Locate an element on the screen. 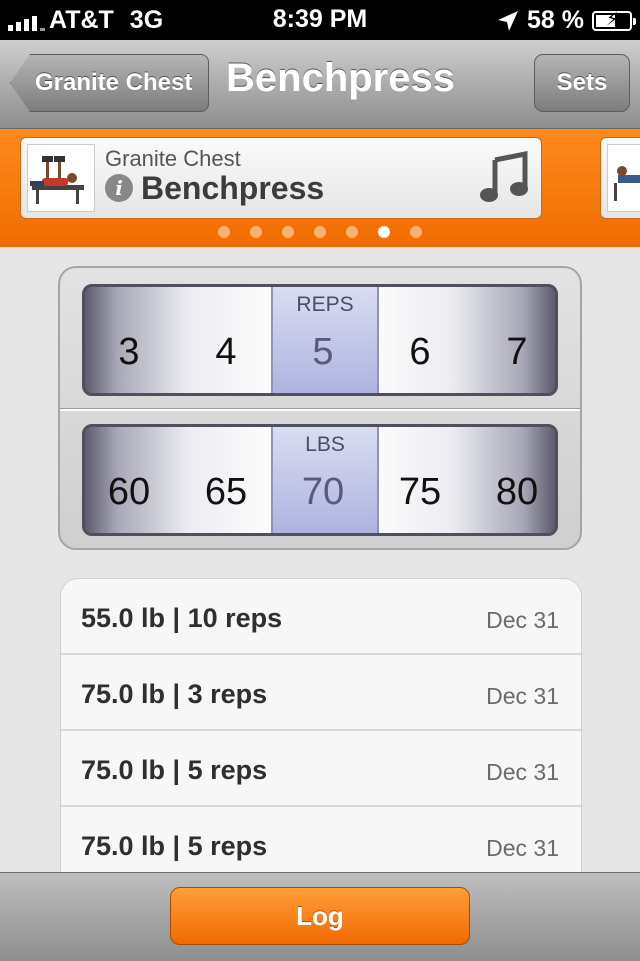 The height and width of the screenshot is (961, 640). reps-option: 6 is located at coordinates (420, 352).